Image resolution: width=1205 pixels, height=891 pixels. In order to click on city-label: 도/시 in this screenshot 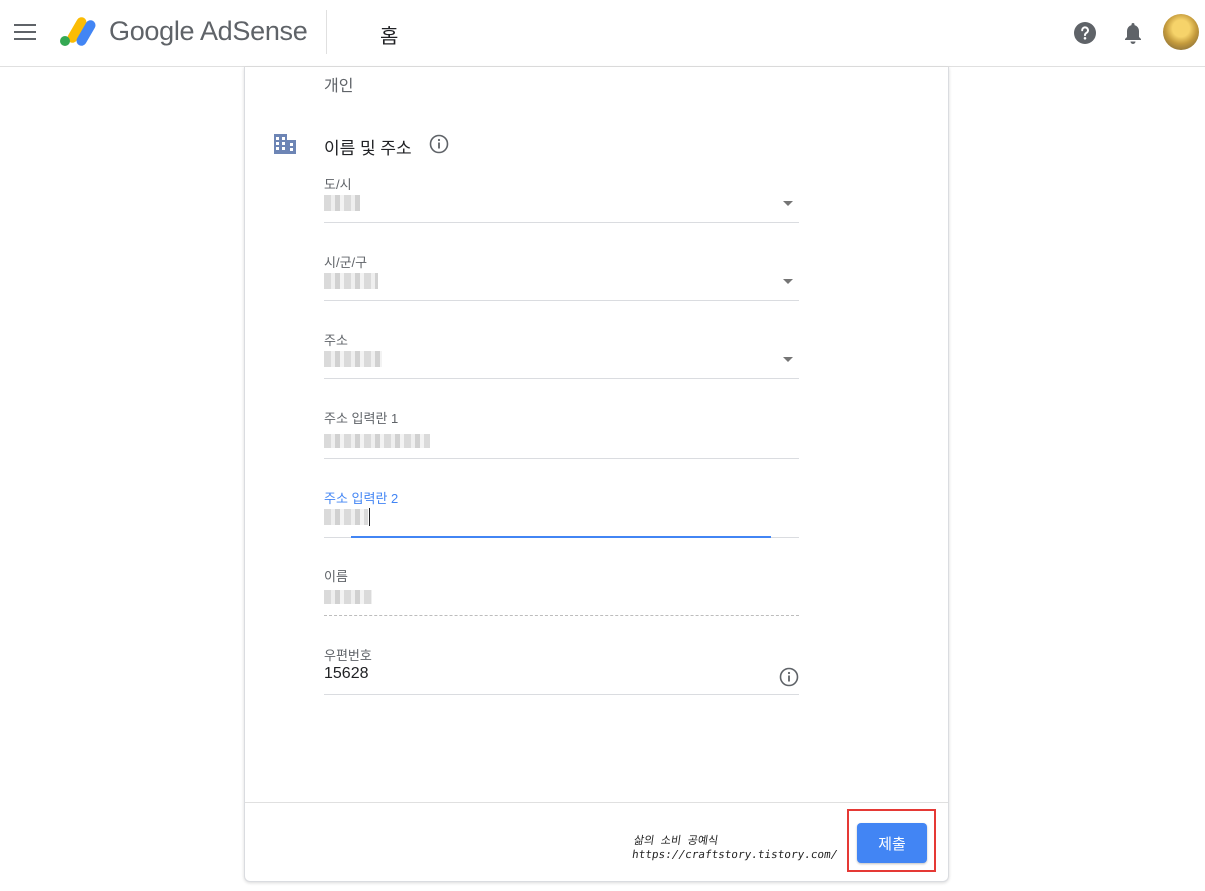, I will do `click(338, 184)`.